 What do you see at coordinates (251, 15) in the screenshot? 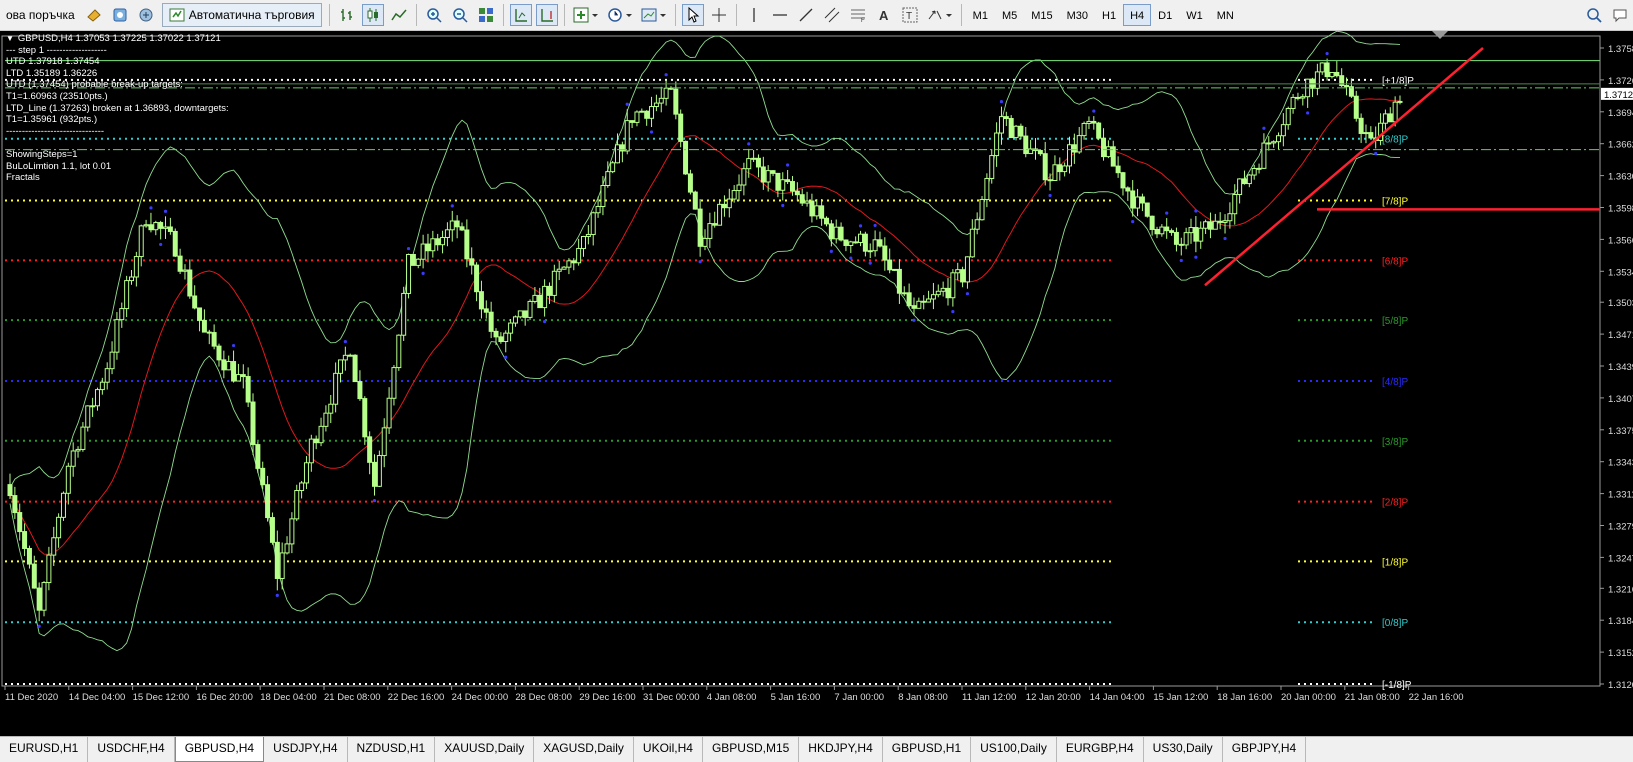
I see `autotrading-label: Автоматична търговия` at bounding box center [251, 15].